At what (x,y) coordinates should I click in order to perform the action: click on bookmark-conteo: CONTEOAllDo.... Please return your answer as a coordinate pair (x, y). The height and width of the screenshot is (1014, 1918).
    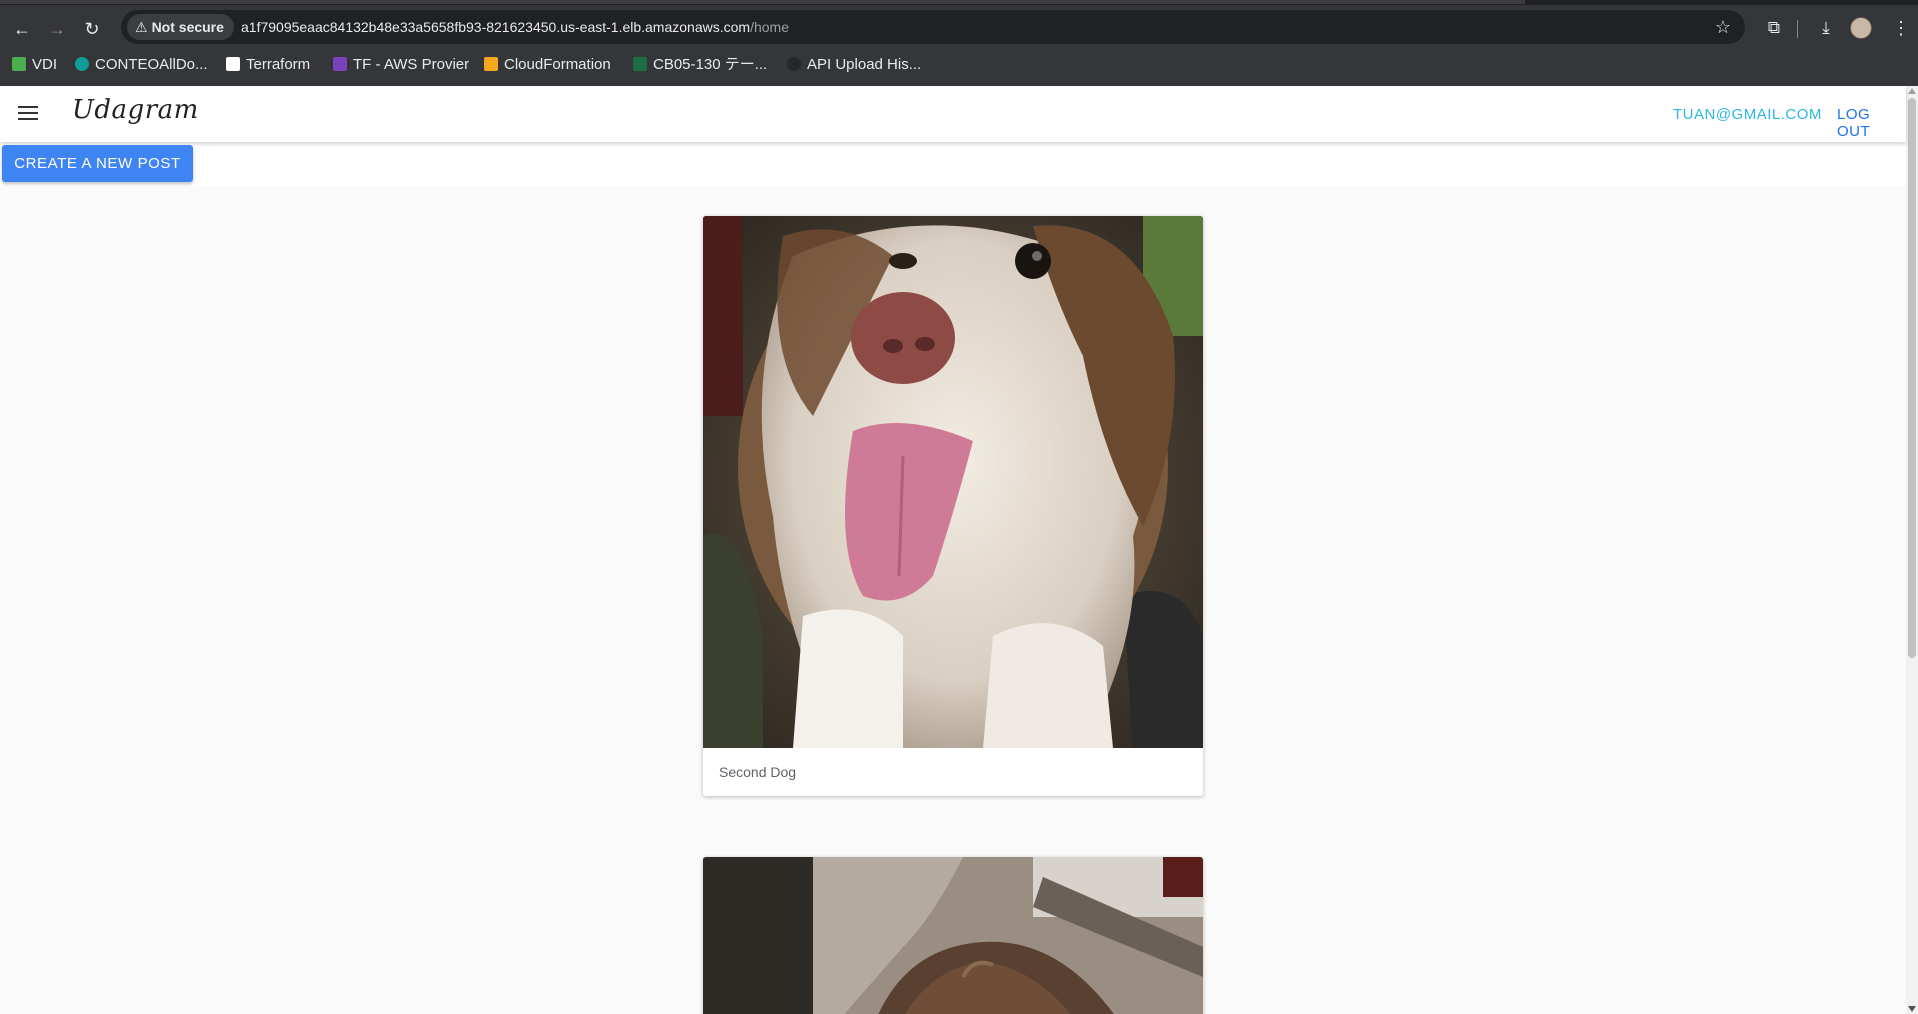
    Looking at the image, I should click on (141, 65).